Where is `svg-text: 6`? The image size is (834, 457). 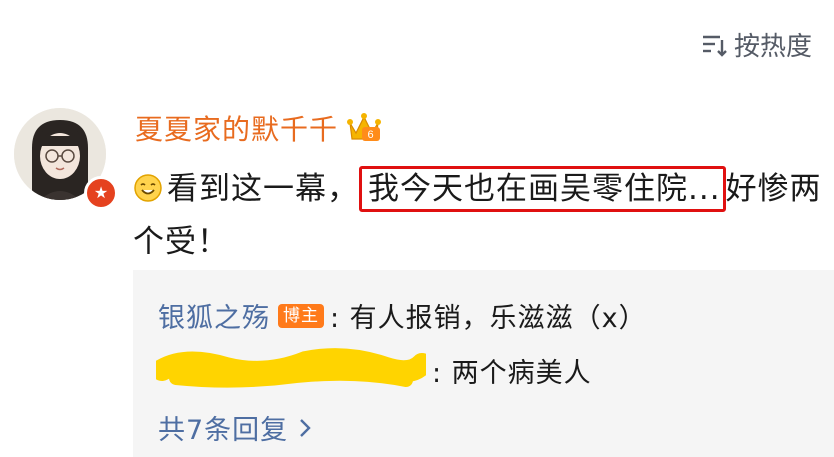
svg-text: 6 is located at coordinates (370, 135).